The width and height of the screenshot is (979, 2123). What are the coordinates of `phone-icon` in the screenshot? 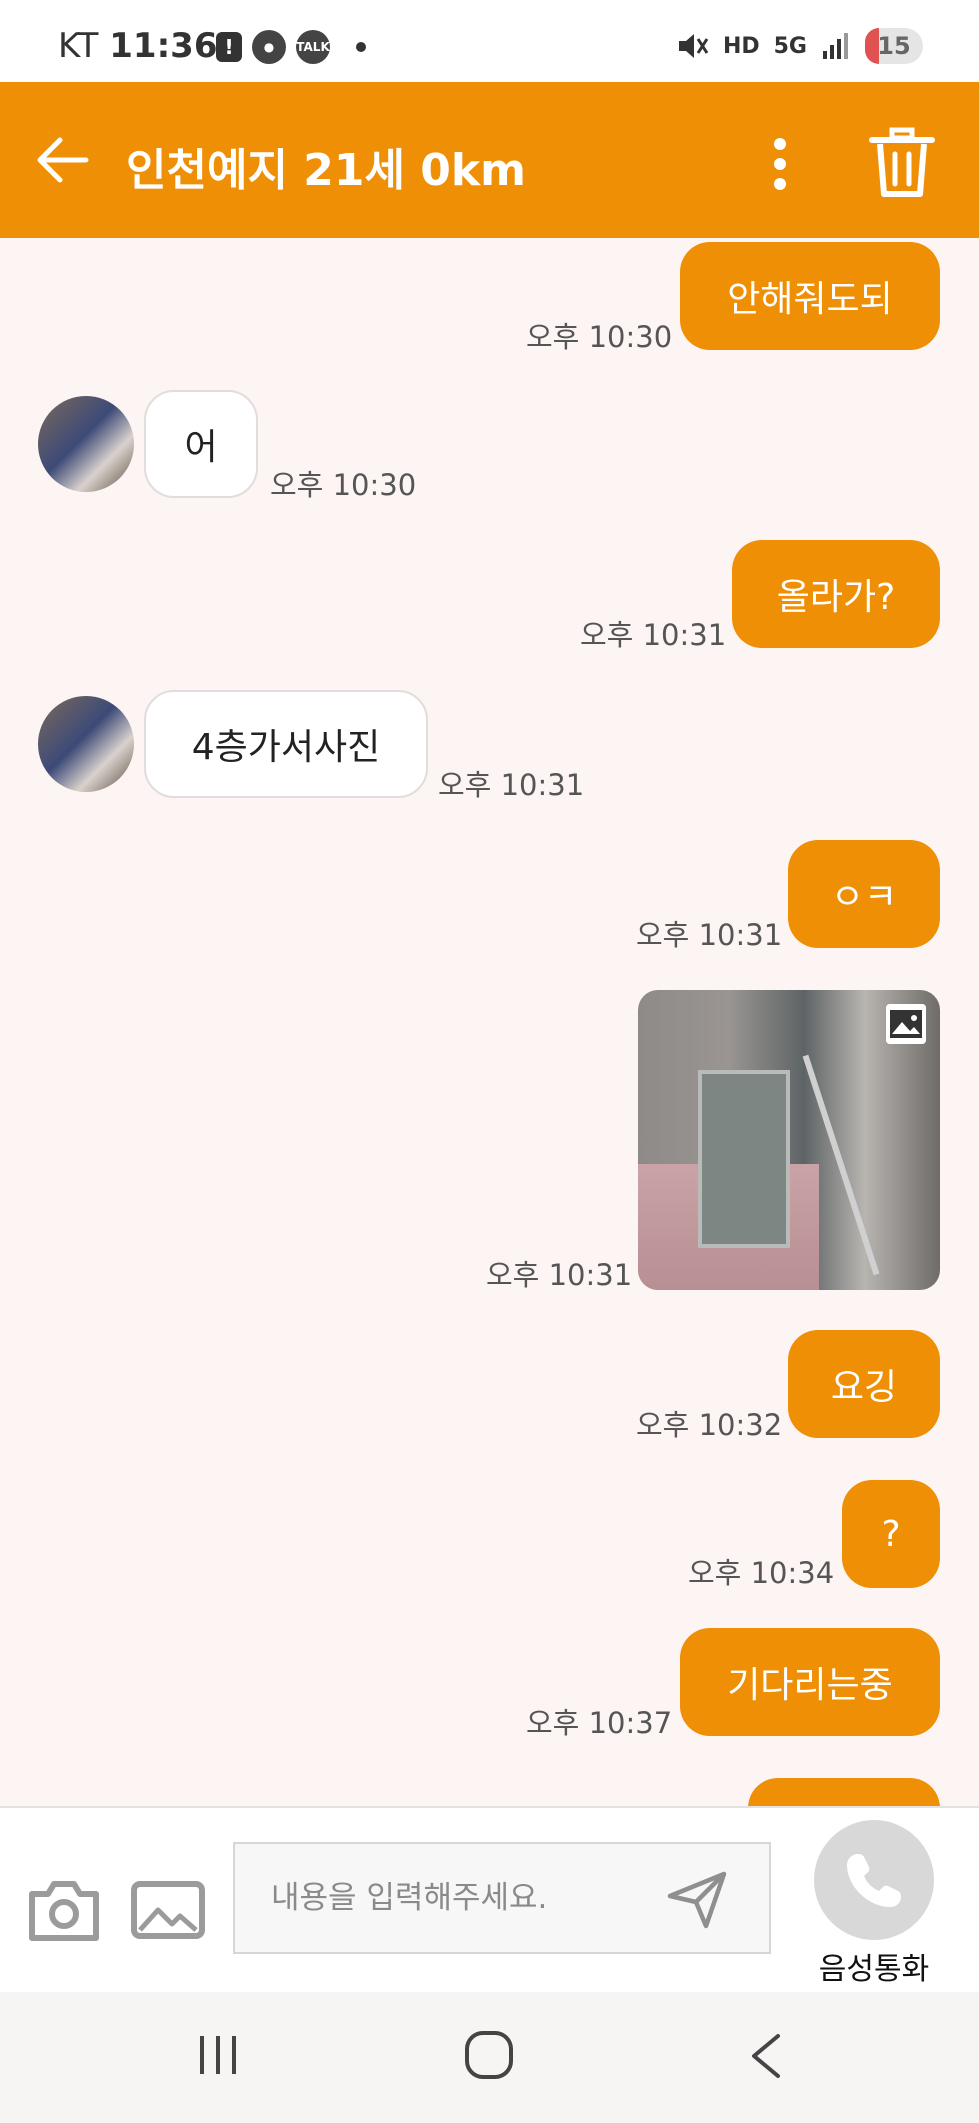 It's located at (874, 1880).